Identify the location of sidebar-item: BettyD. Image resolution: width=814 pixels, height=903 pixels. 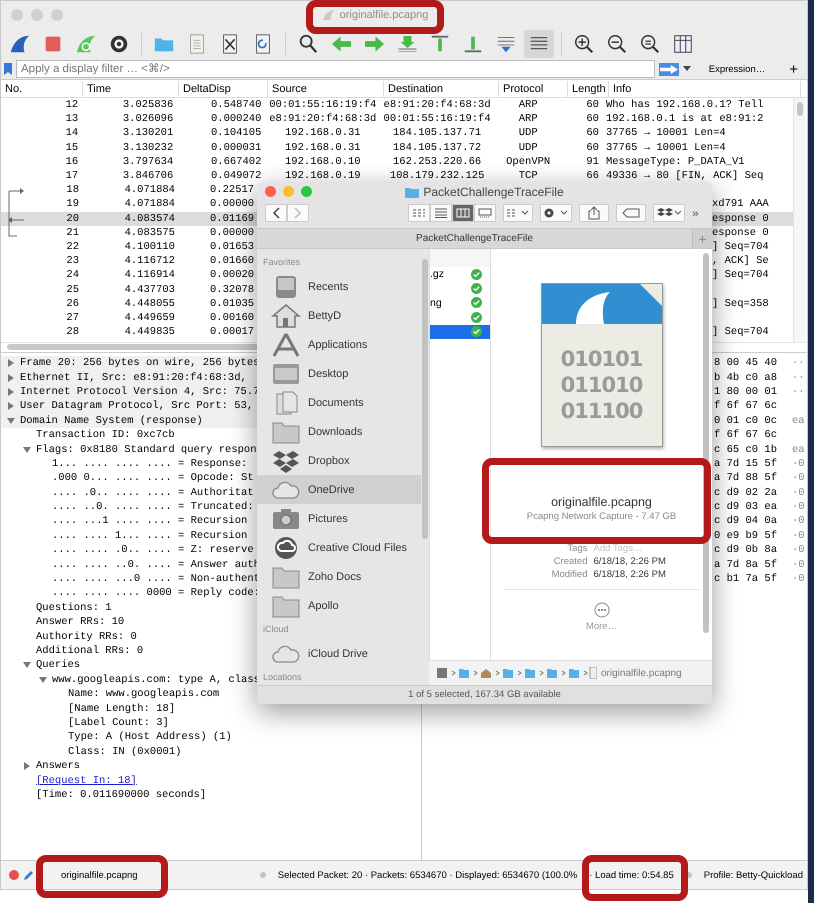
(339, 315).